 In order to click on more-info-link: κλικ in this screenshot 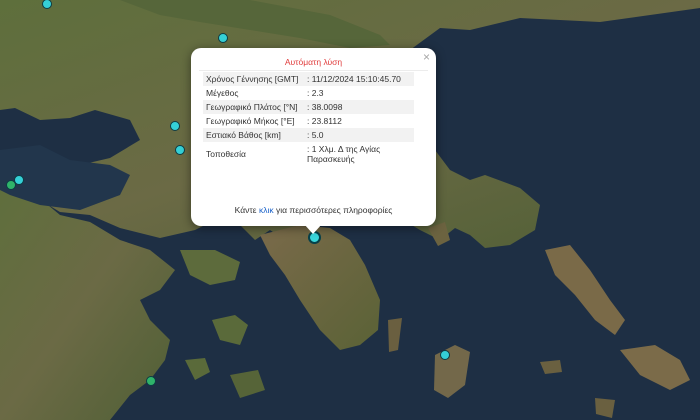, I will do `click(266, 210)`.